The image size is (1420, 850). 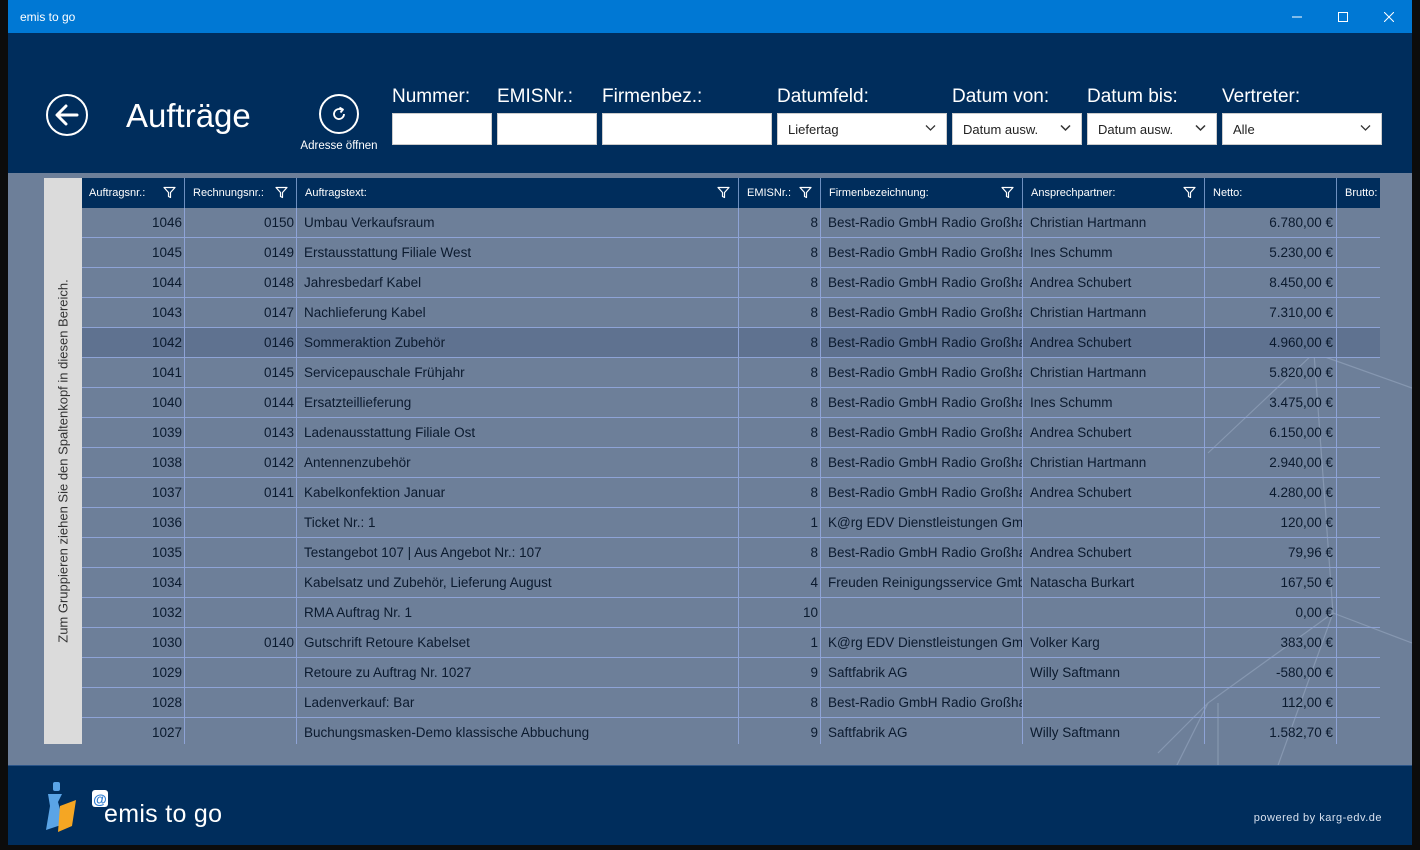 What do you see at coordinates (241, 373) in the screenshot?
I see `cell-rechnungsnr: 0145` at bounding box center [241, 373].